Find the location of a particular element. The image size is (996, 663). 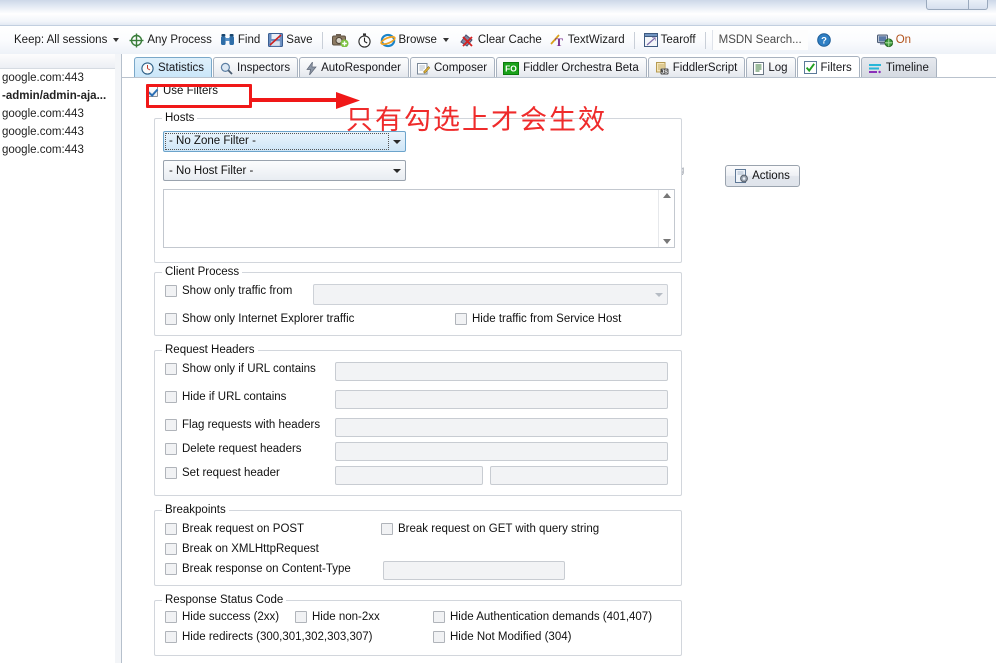

browse-chevron-down-icon is located at coordinates (445, 40).